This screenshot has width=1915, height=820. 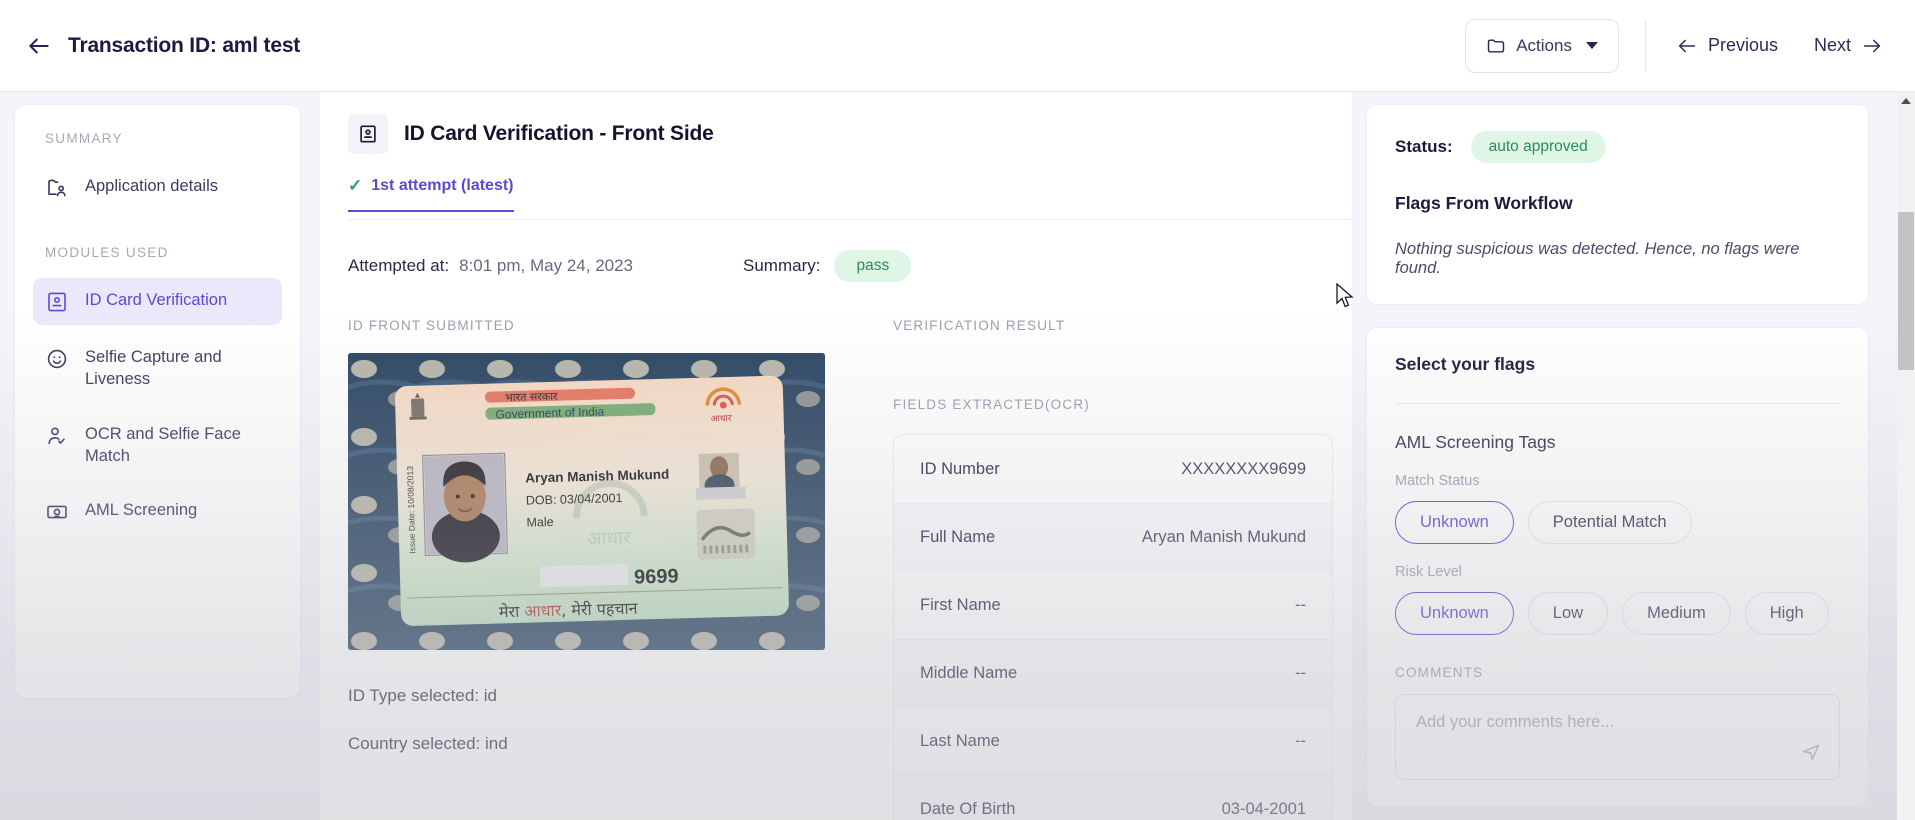 What do you see at coordinates (836, 123) in the screenshot?
I see `center-header: ID Card Verification - Front Side` at bounding box center [836, 123].